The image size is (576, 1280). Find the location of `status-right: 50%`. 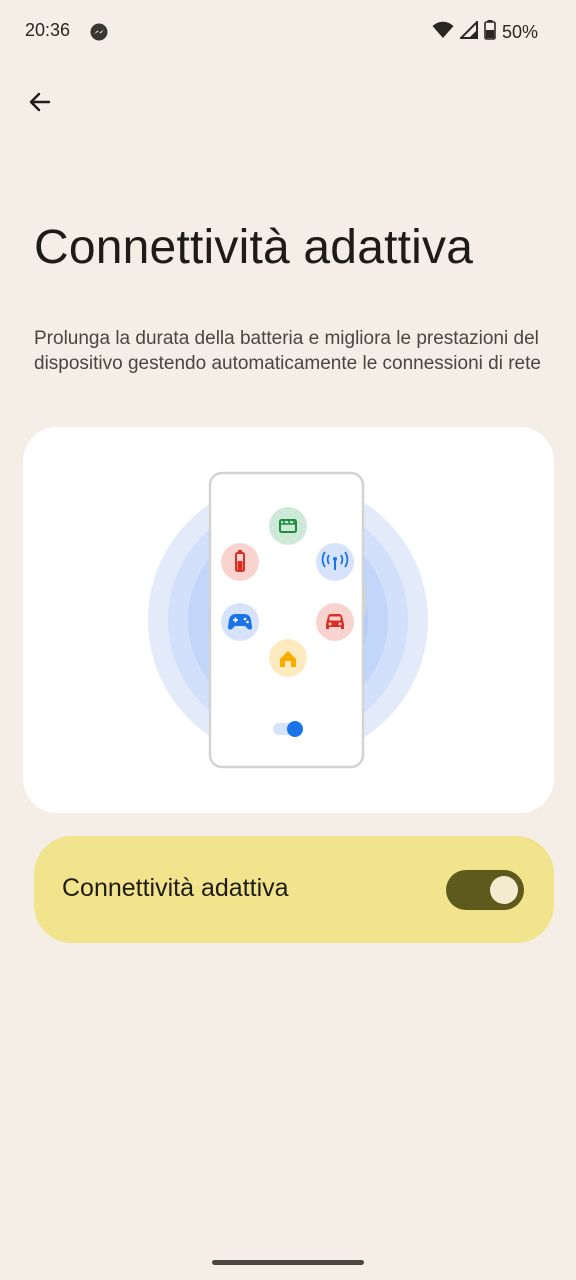

status-right: 50% is located at coordinates (485, 32).